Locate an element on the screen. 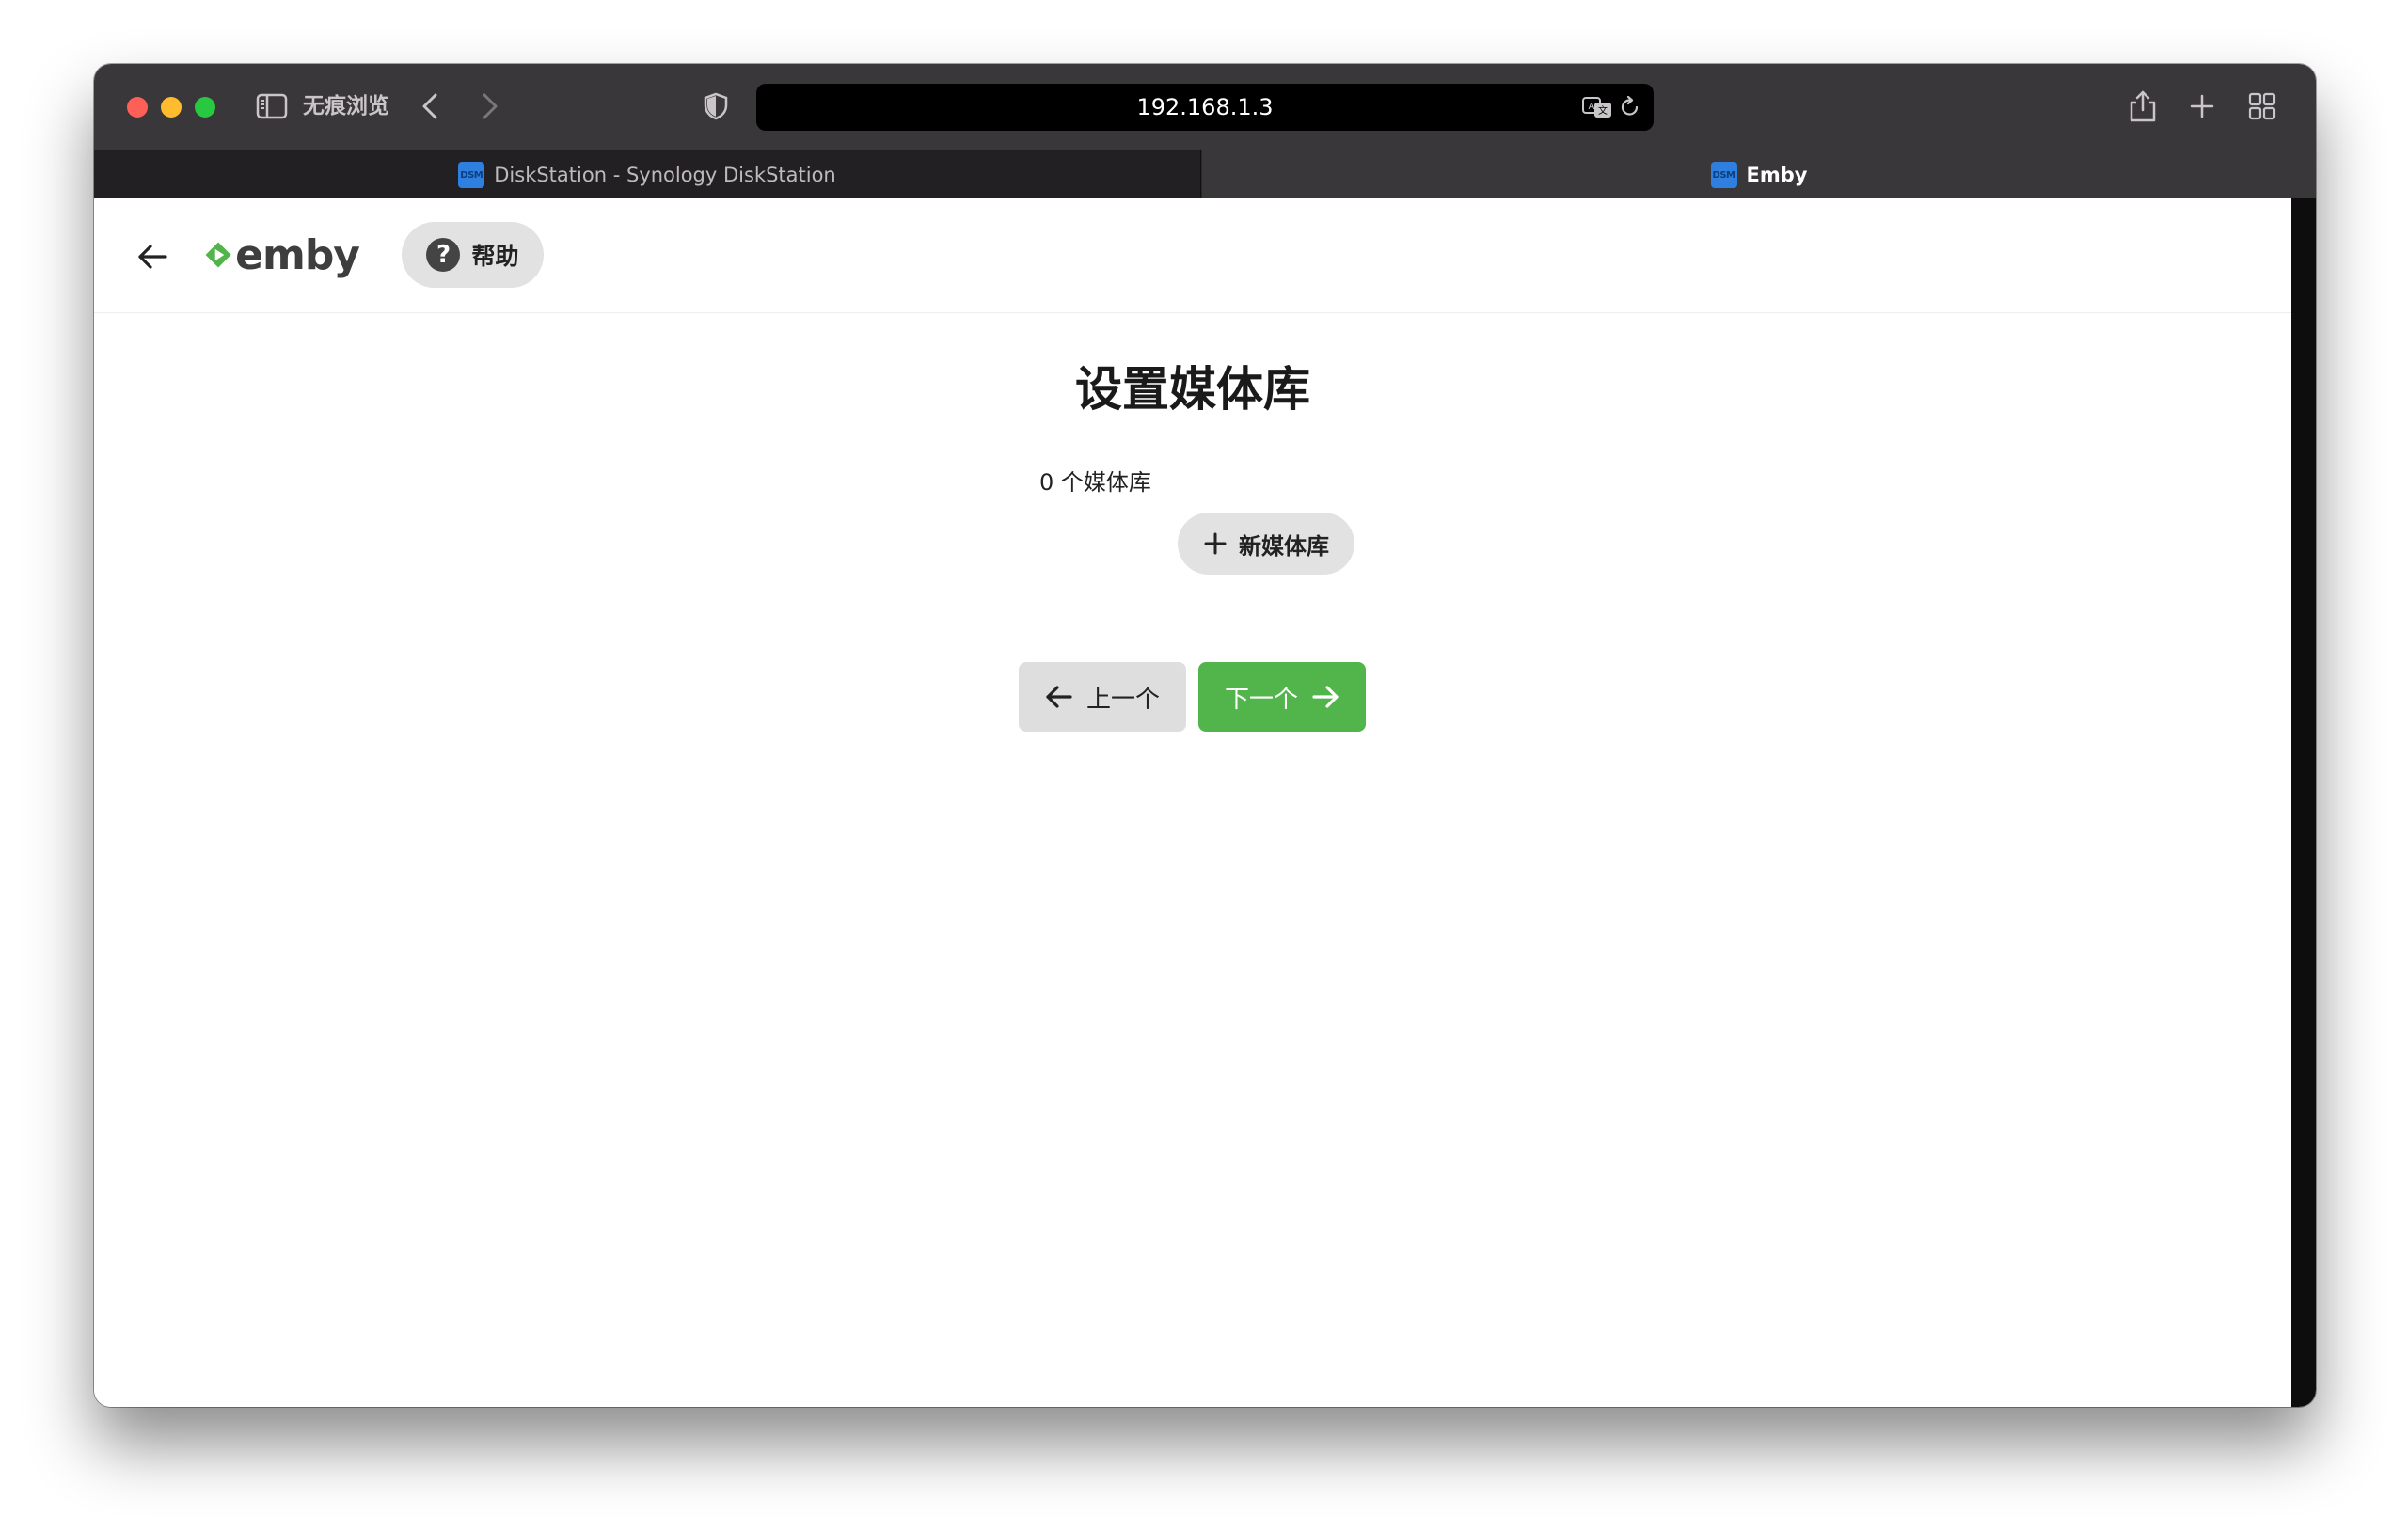 Image resolution: width=2408 pixels, height=1531 pixels. zoom-window-button is located at coordinates (205, 107).